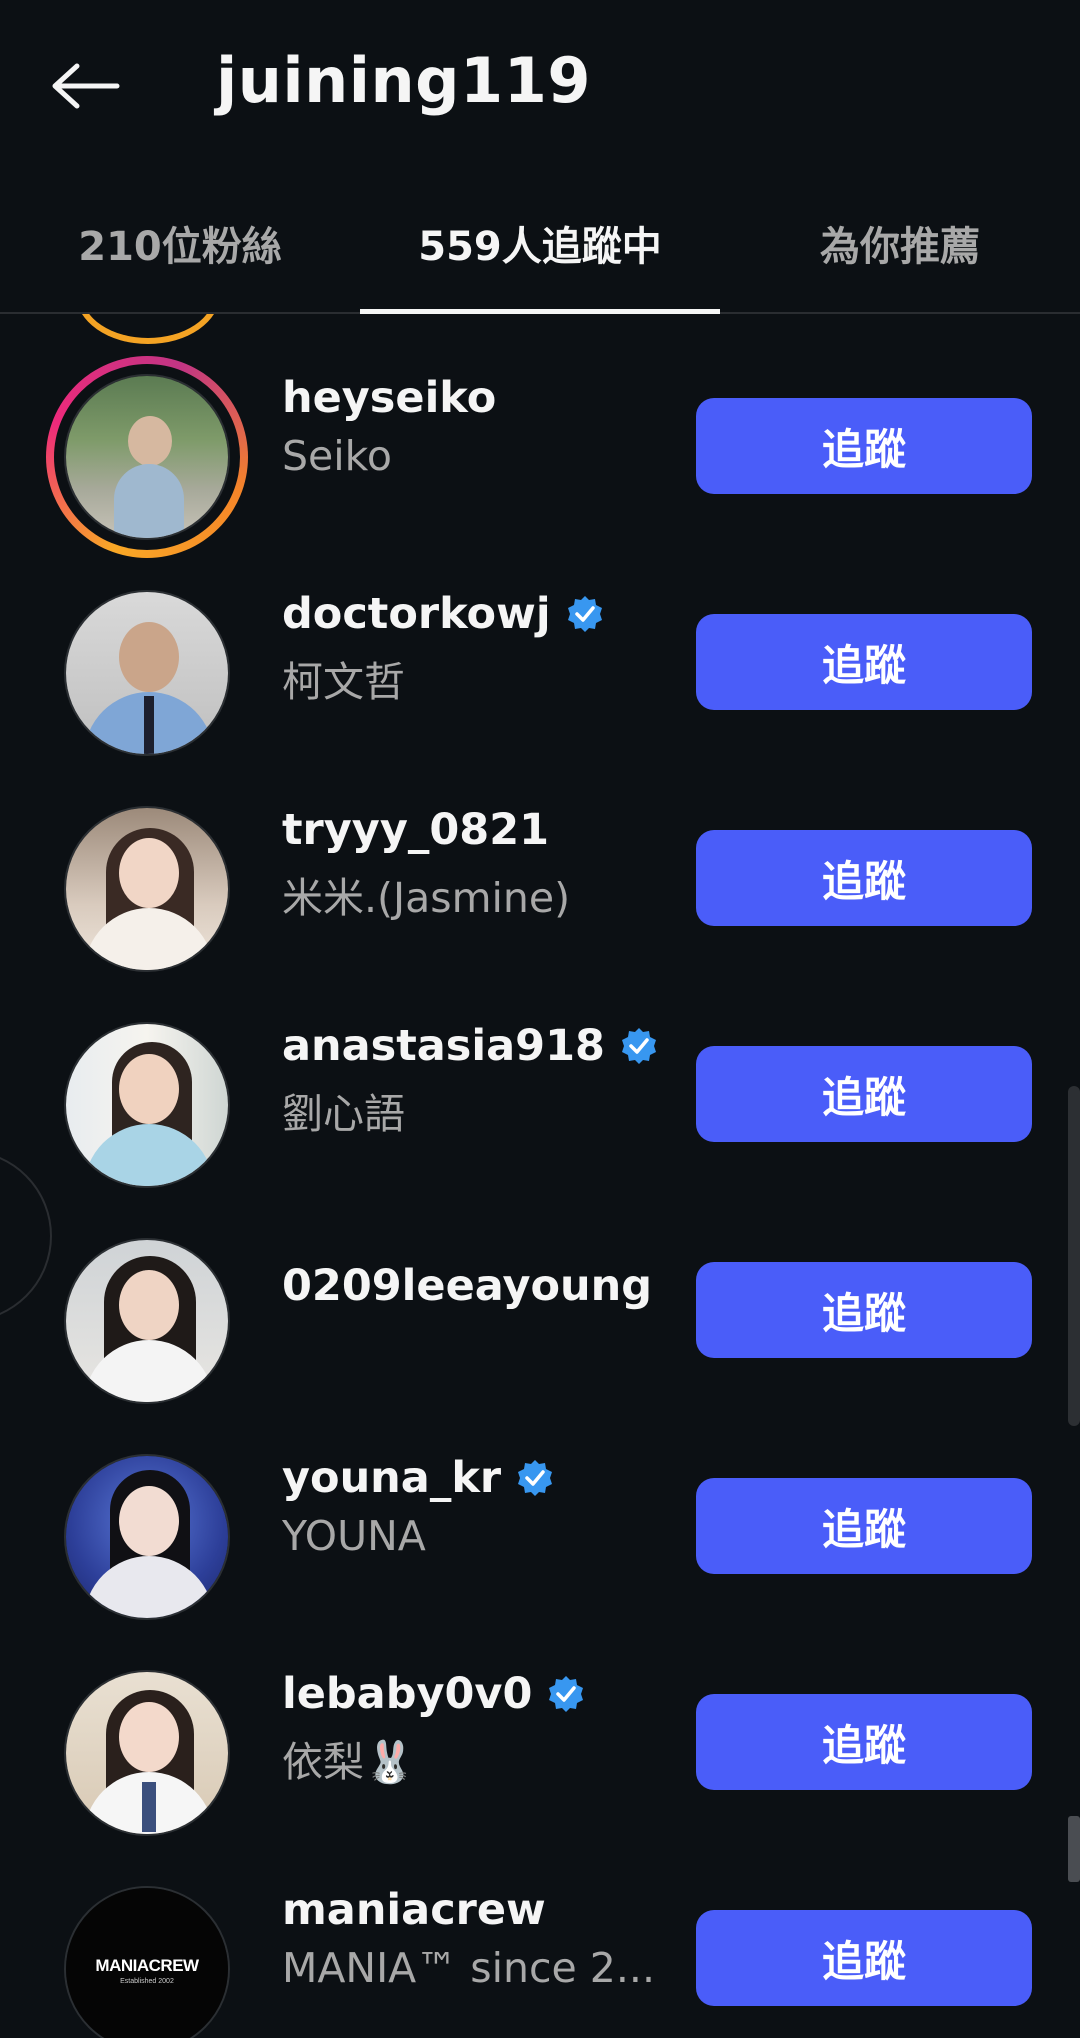 The image size is (1080, 2038). I want to click on avatar-container: MANIACREW Established 2002, so click(147, 1953).